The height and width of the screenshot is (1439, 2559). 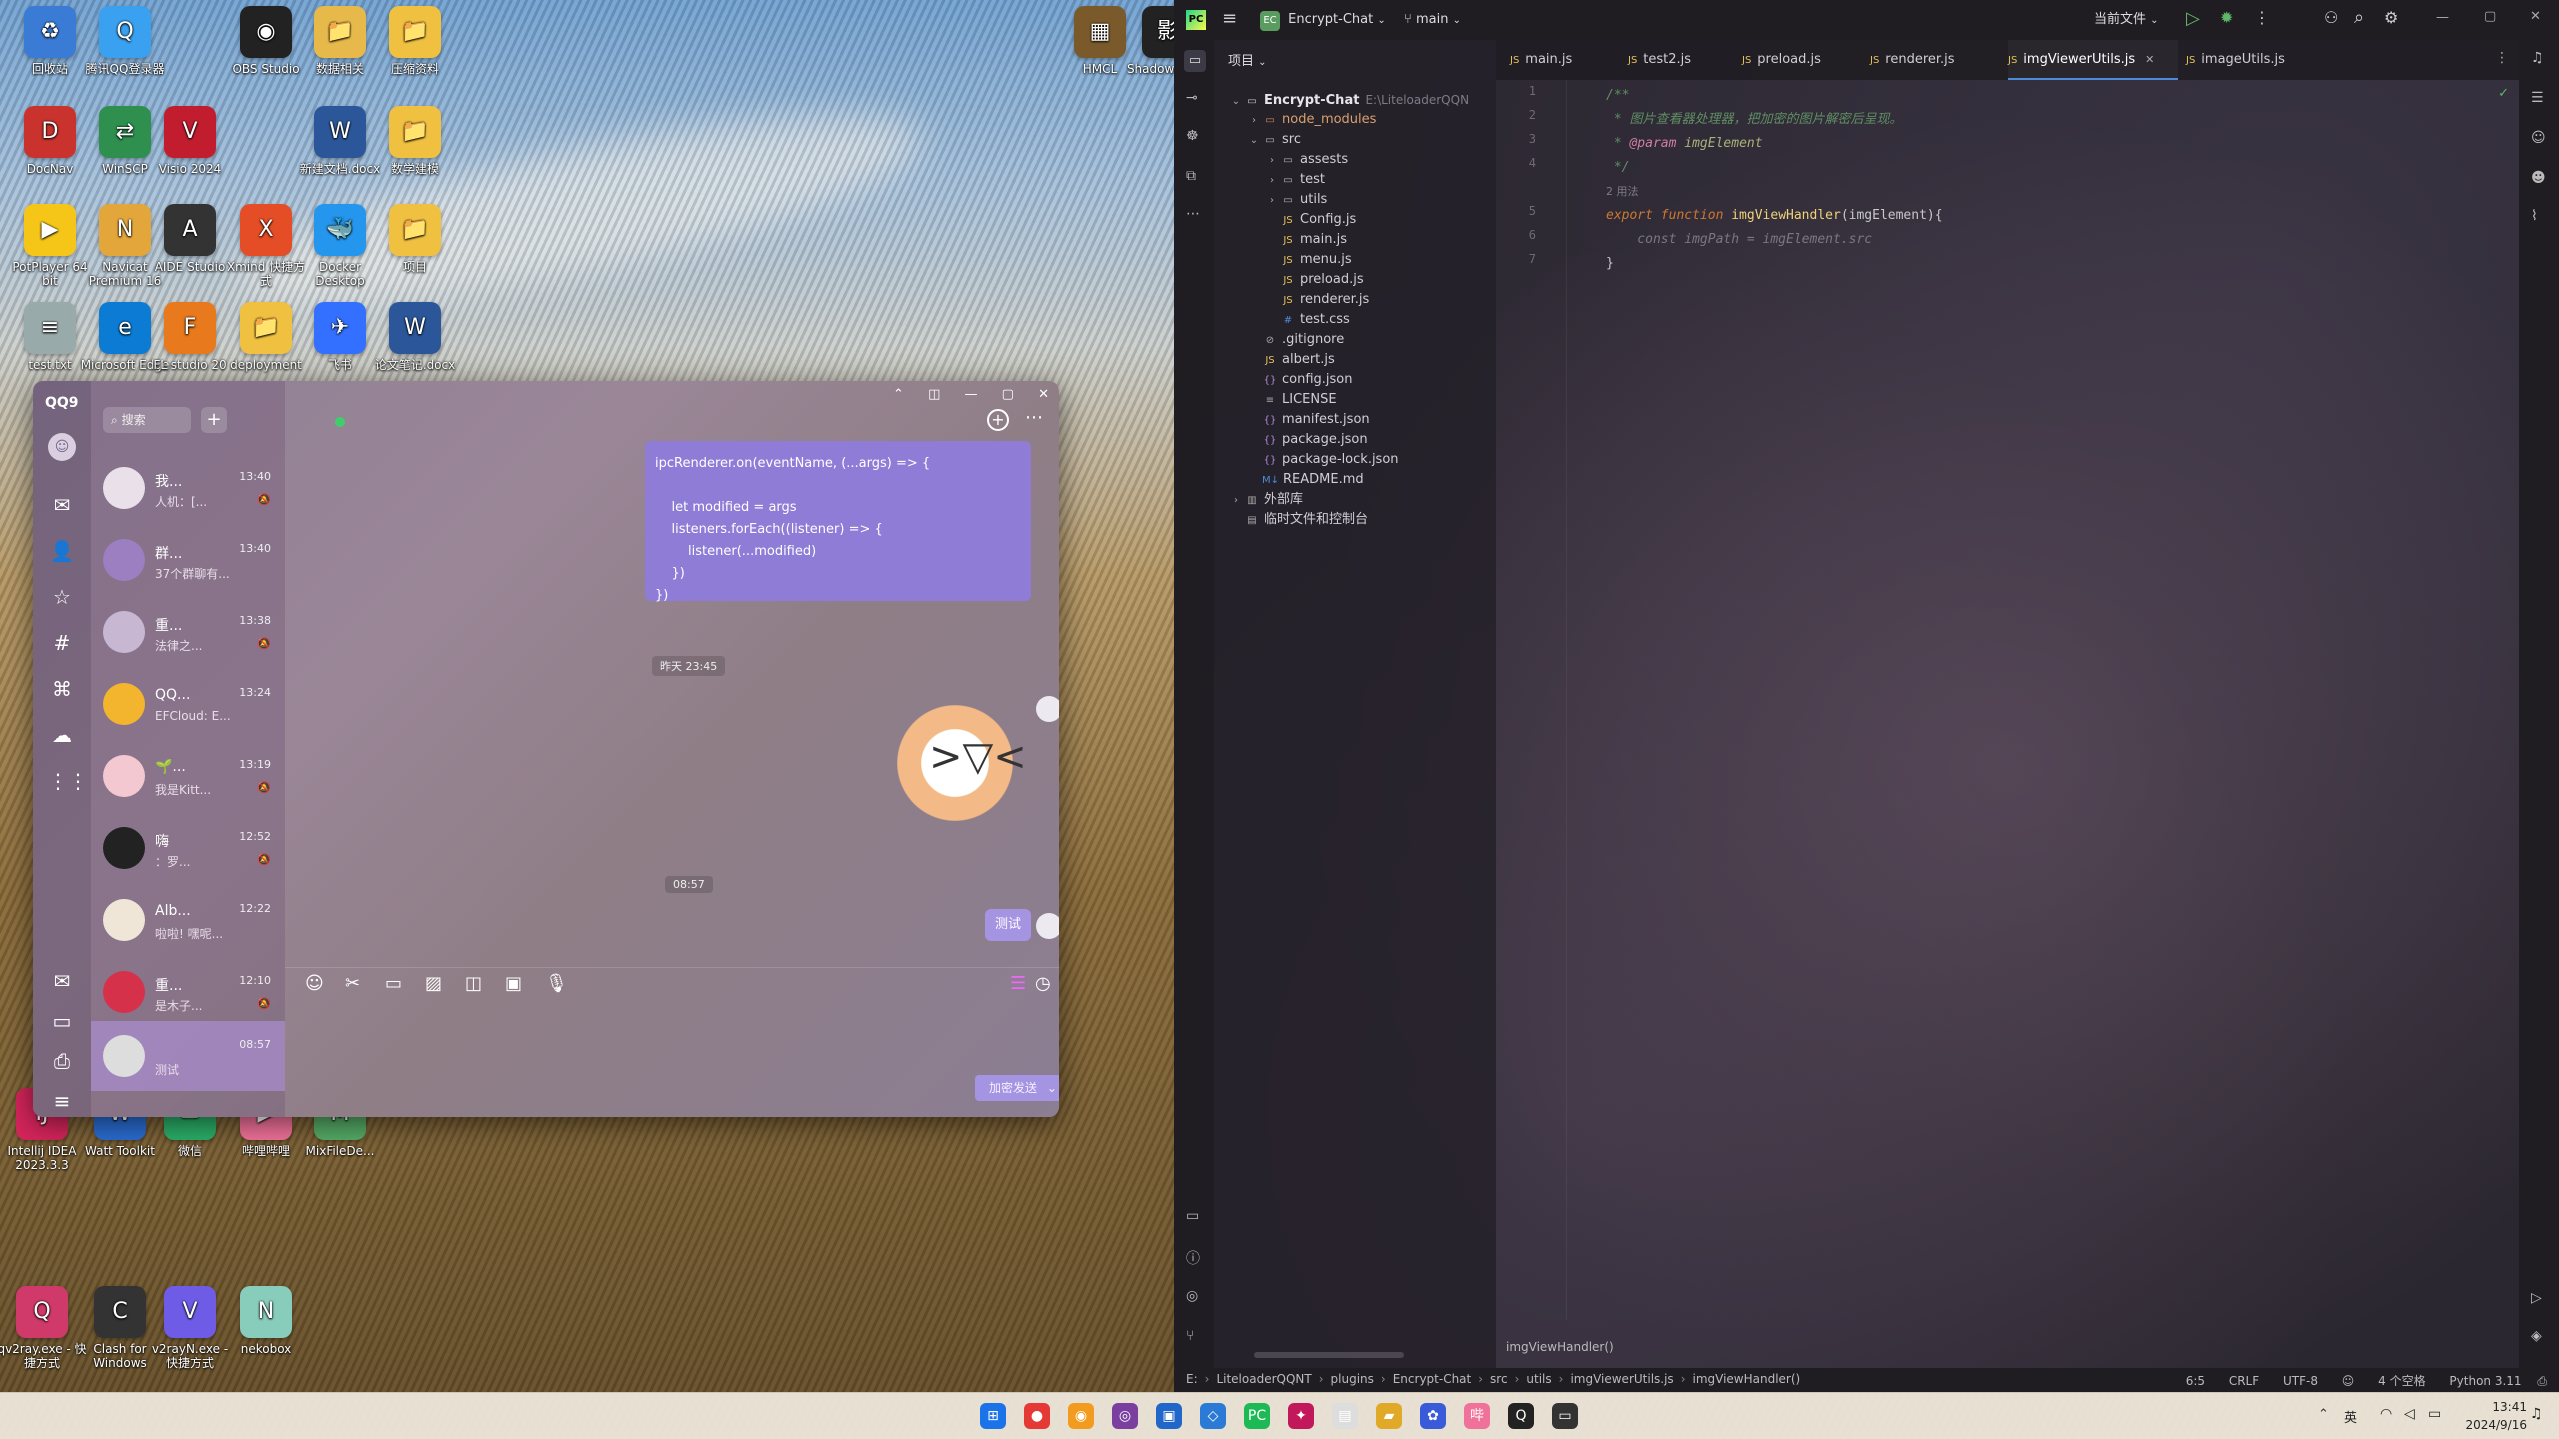 What do you see at coordinates (1313, 280) in the screenshot?
I see `tree-item: JS preload.js` at bounding box center [1313, 280].